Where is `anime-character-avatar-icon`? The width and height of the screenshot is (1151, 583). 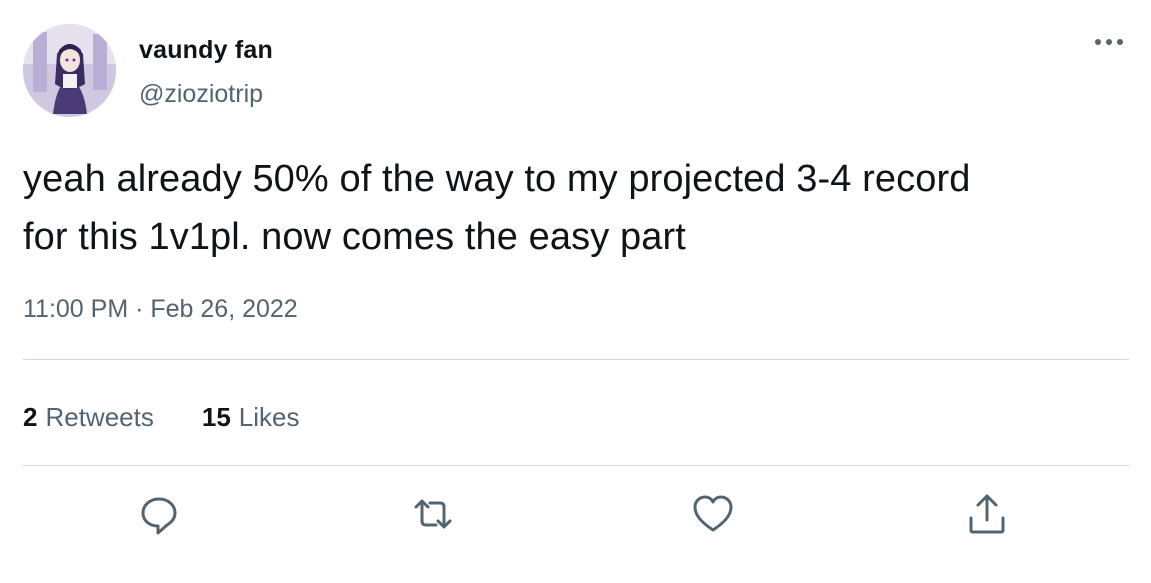 anime-character-avatar-icon is located at coordinates (69, 70).